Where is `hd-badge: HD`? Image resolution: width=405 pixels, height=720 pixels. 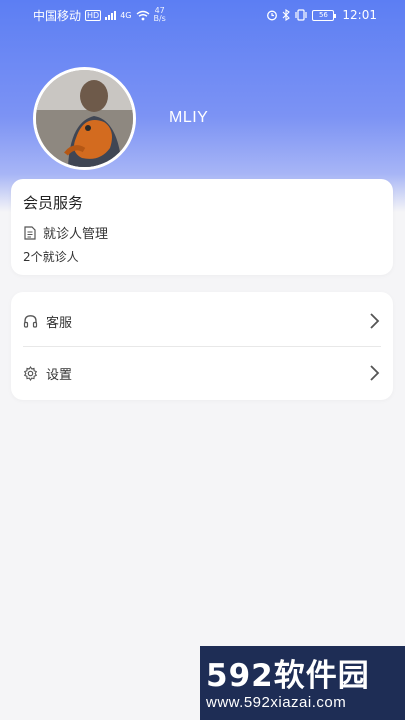
hd-badge: HD is located at coordinates (93, 15).